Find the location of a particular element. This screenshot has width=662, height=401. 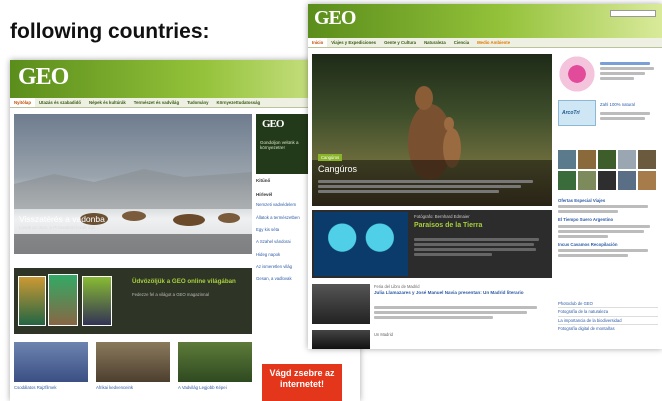

right-link: Ofertas Especial Viajes is located at coordinates (608, 200).